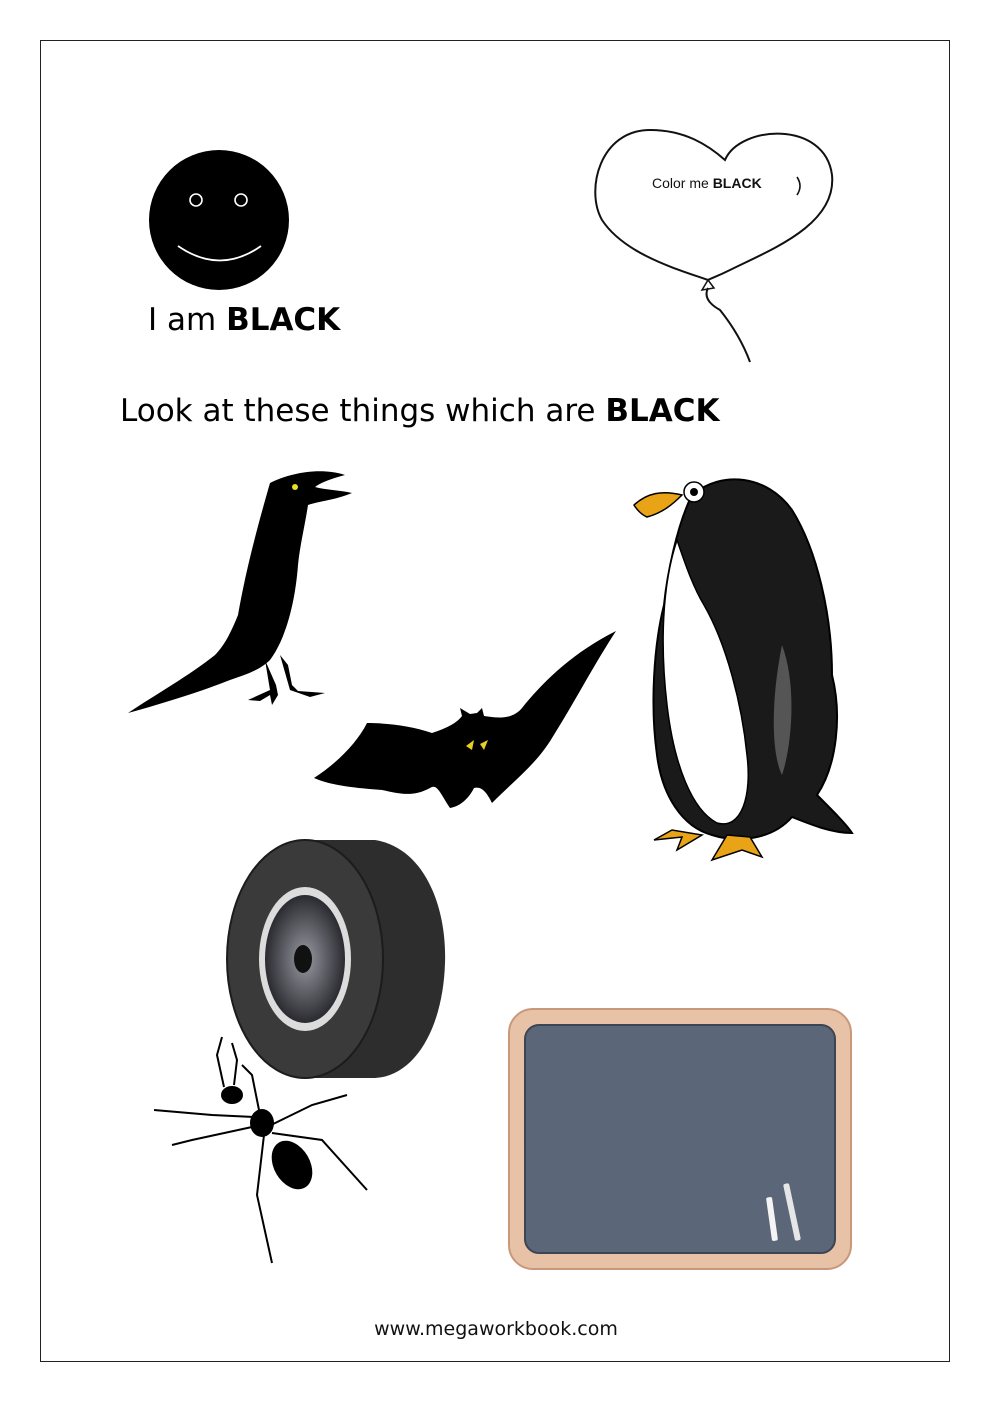 The width and height of the screenshot is (992, 1403). I want to click on website-footer: www.megaworkbook.com, so click(496, 1329).